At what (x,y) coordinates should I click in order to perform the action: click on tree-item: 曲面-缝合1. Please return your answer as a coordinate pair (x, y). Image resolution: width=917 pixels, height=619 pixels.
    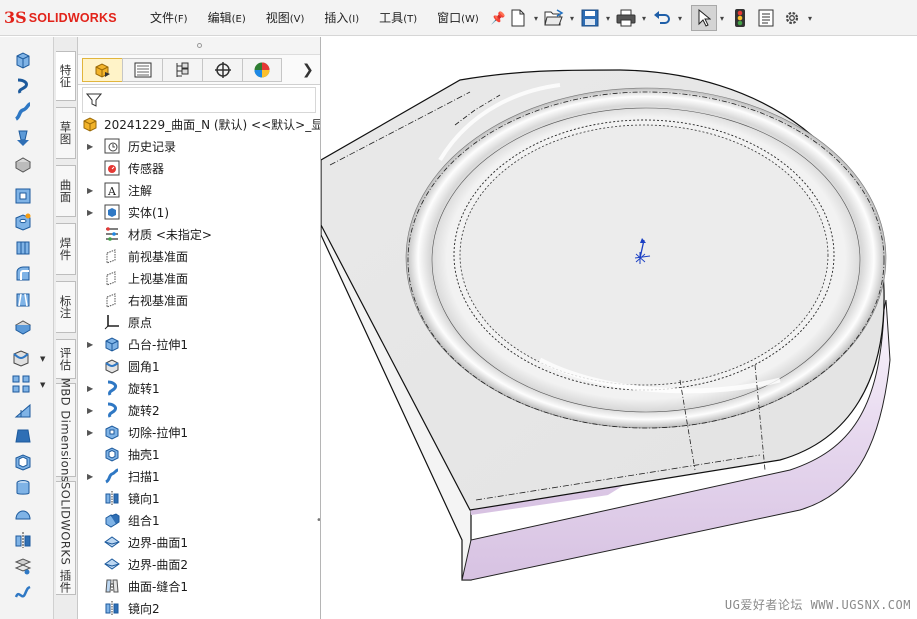
    Looking at the image, I should click on (199, 586).